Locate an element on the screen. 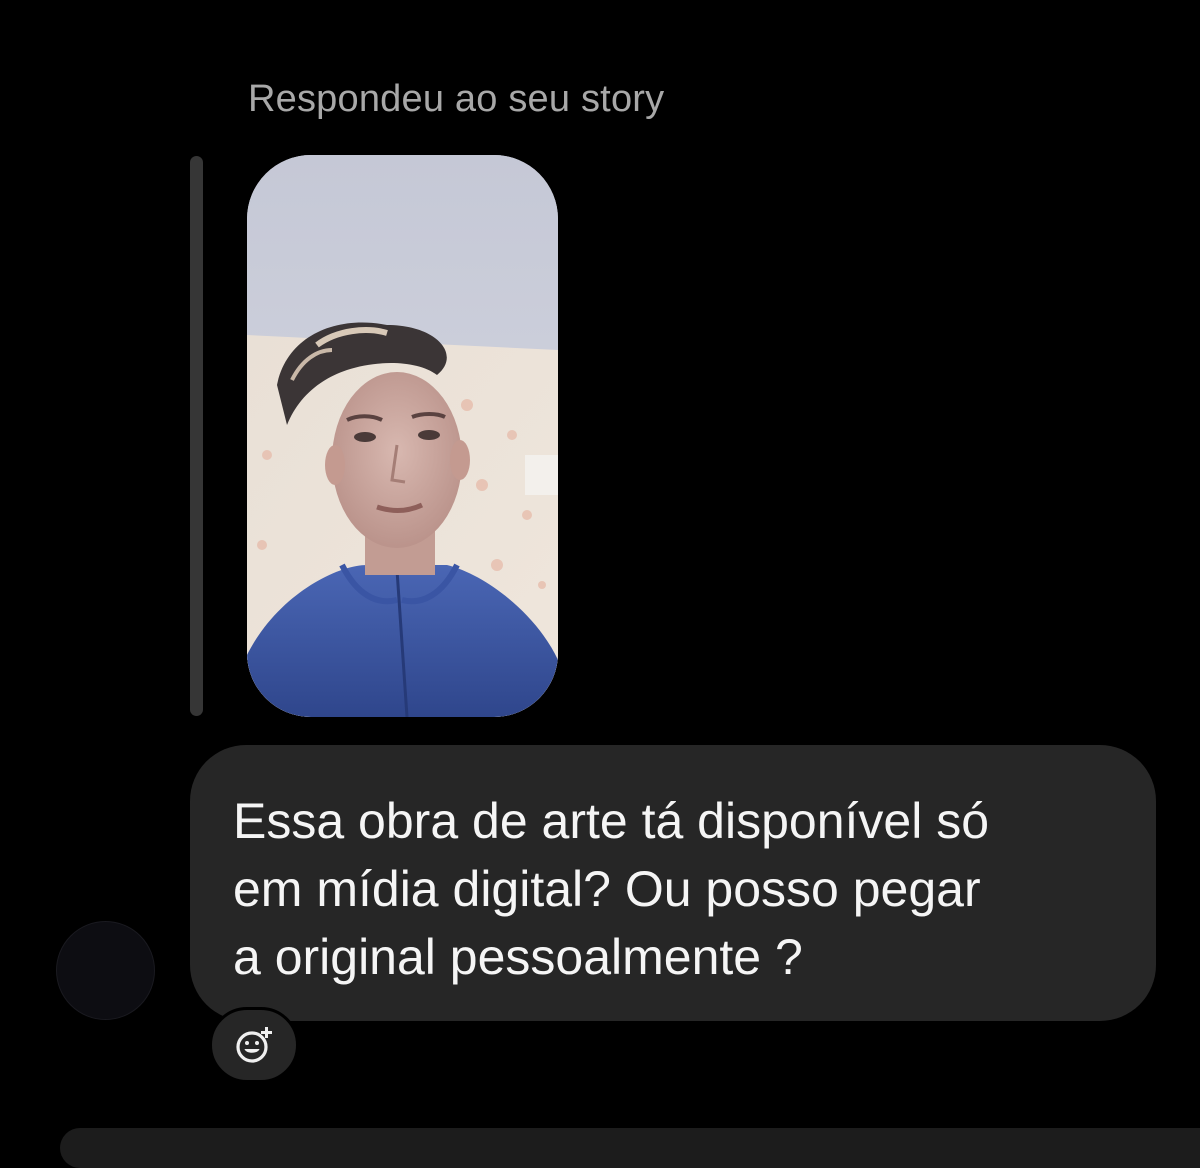 The height and width of the screenshot is (1168, 1200). message-line-2: em mídia digital? Ou posso pegar is located at coordinates (607, 889).